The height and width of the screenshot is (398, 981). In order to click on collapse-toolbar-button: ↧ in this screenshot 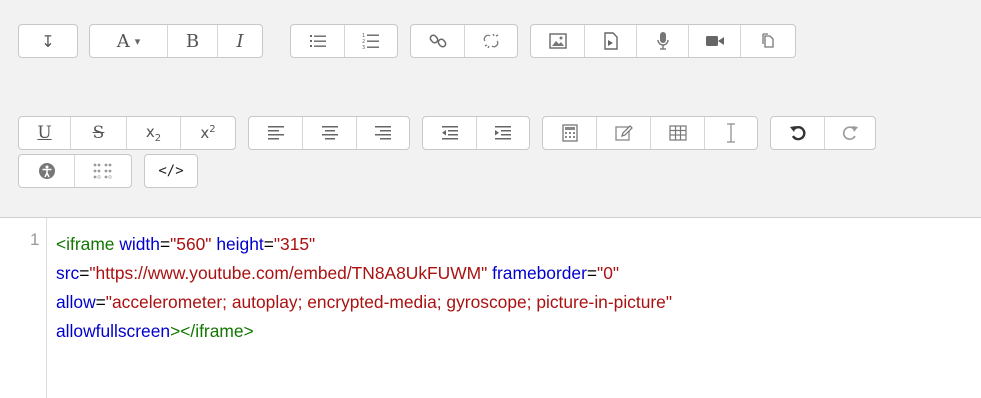, I will do `click(48, 41)`.